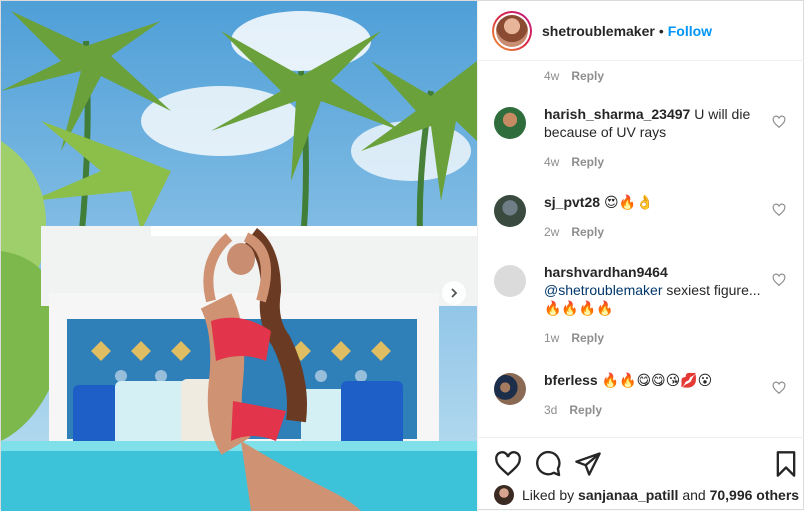 The height and width of the screenshot is (511, 804). Describe the element at coordinates (655, 217) in the screenshot. I see `comment-body: sj_pvt28 😍🔥👌 2w Reply` at that location.